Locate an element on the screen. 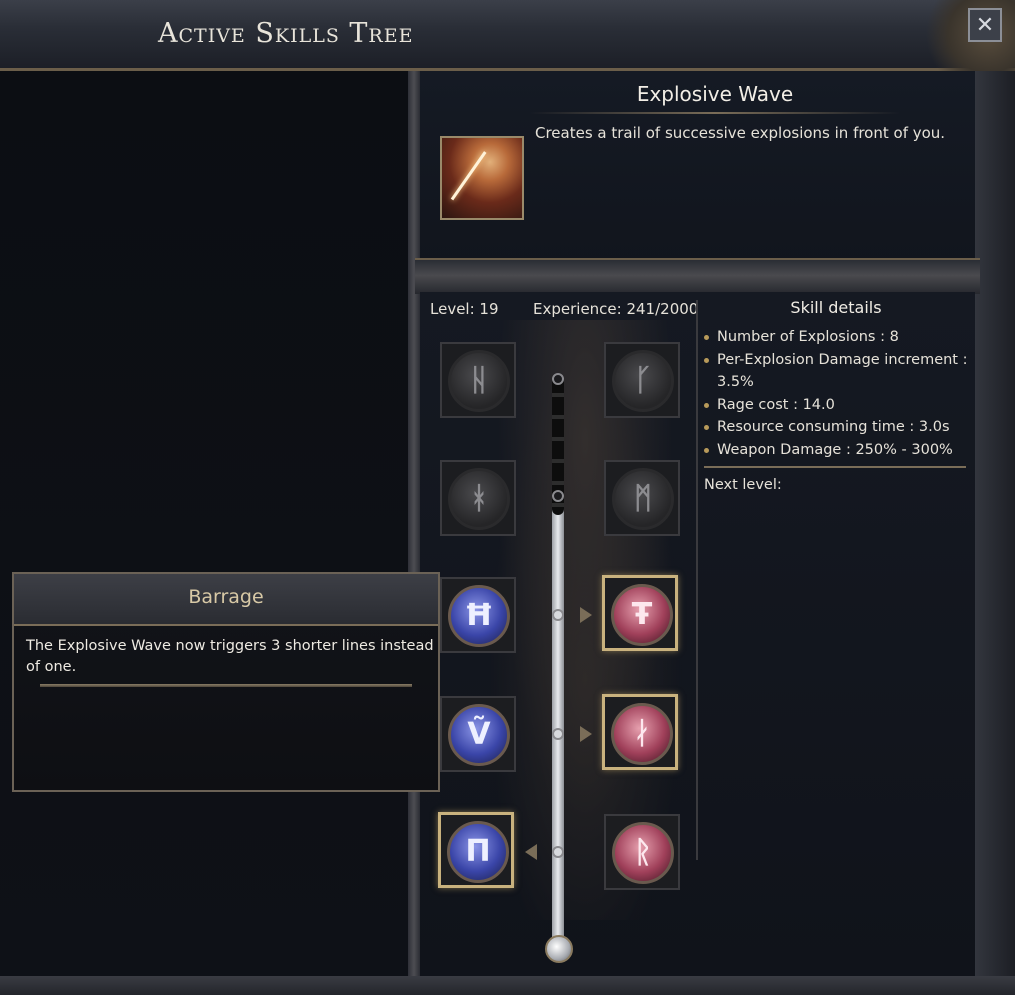  skill-details-title: Skill details is located at coordinates (836, 307).